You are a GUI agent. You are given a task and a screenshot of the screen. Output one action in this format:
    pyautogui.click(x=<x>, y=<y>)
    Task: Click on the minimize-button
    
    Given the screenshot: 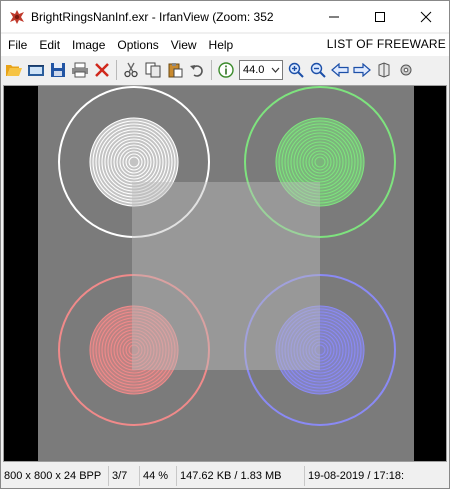 What is the action you would take?
    pyautogui.click(x=334, y=16)
    